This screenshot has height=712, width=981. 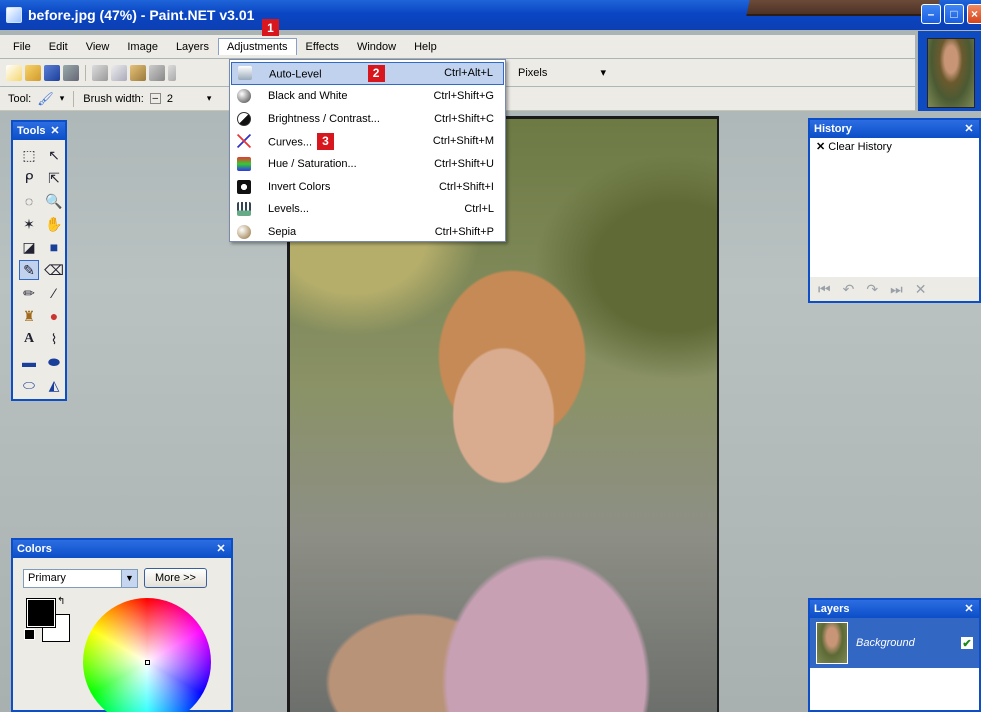 I want to click on colors-panel: Colors ✕ Primary ▼ More >> ↰, so click(x=122, y=625).